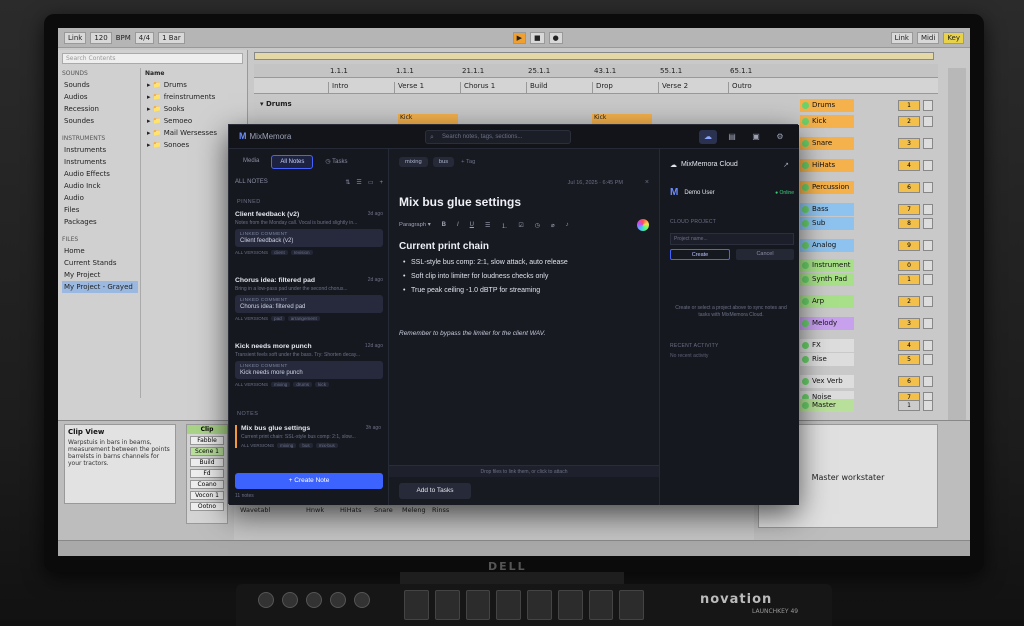 Image resolution: width=1024 pixels, height=626 pixels. Describe the element at coordinates (444, 225) in the screenshot. I see `bold-icon: B` at that location.